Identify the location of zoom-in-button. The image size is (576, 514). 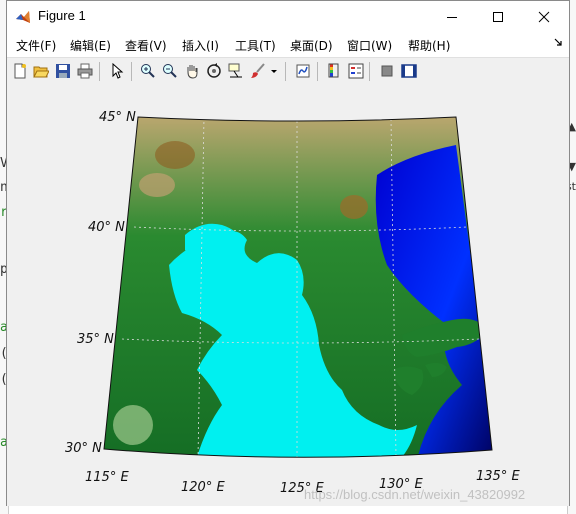
(148, 71).